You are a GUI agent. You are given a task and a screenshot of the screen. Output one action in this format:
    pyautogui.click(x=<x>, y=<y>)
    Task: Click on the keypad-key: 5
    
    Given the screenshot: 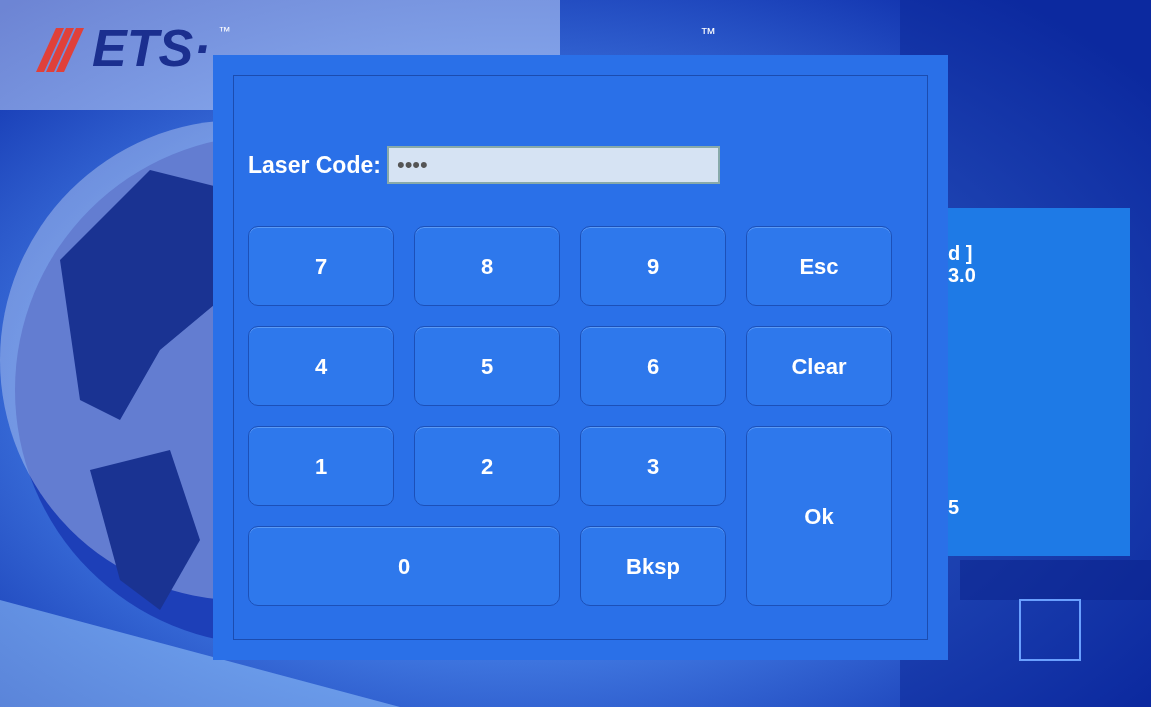 What is the action you would take?
    pyautogui.click(x=487, y=366)
    